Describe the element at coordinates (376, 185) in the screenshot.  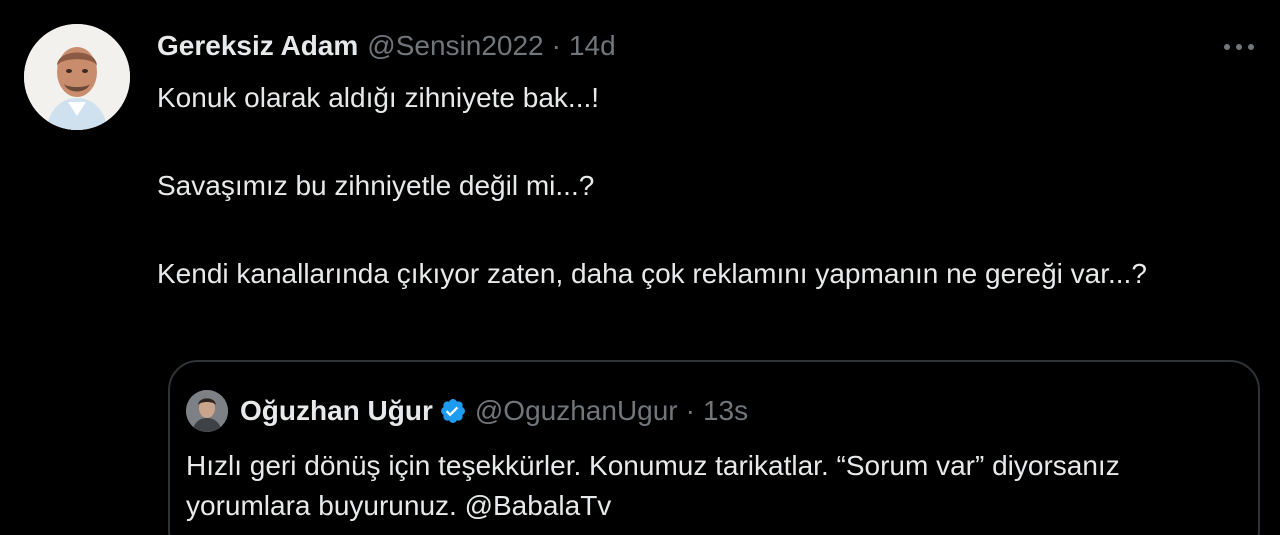
I see `tweet-paragraph: Savaşımız bu zihniyetle değil mi...?` at that location.